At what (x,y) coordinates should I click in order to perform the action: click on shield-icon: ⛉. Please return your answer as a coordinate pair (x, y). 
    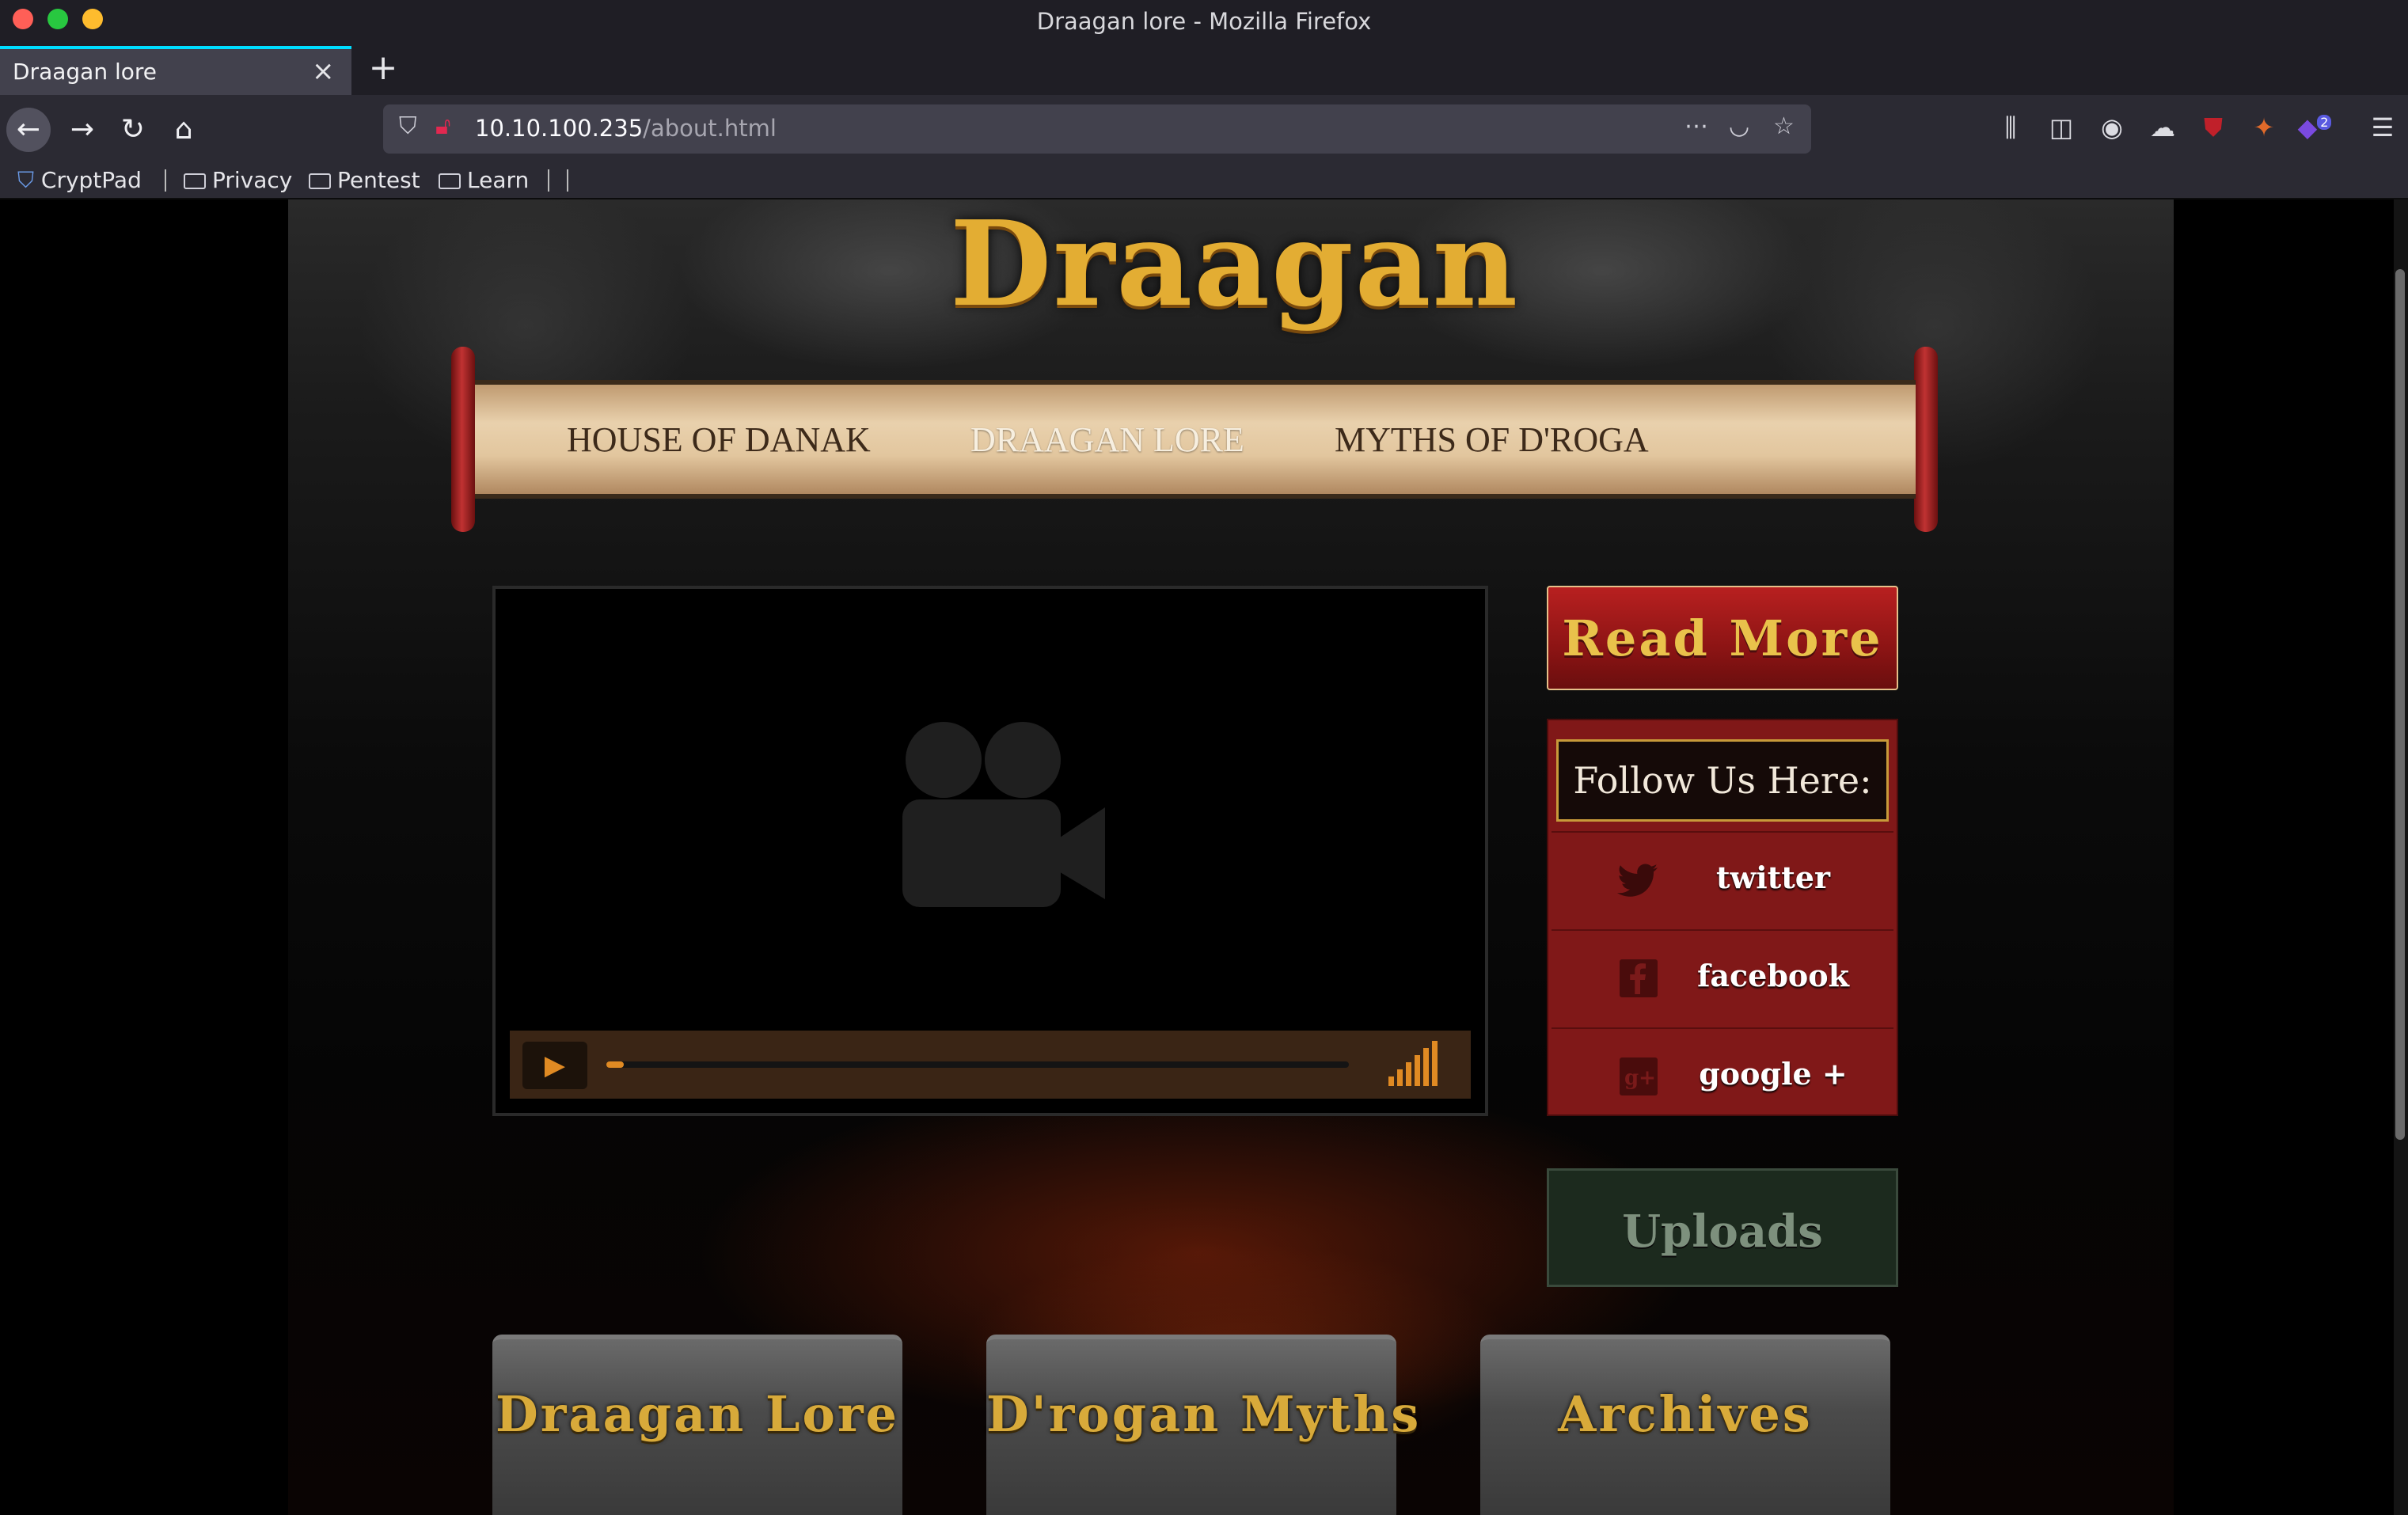
    Looking at the image, I should click on (408, 126).